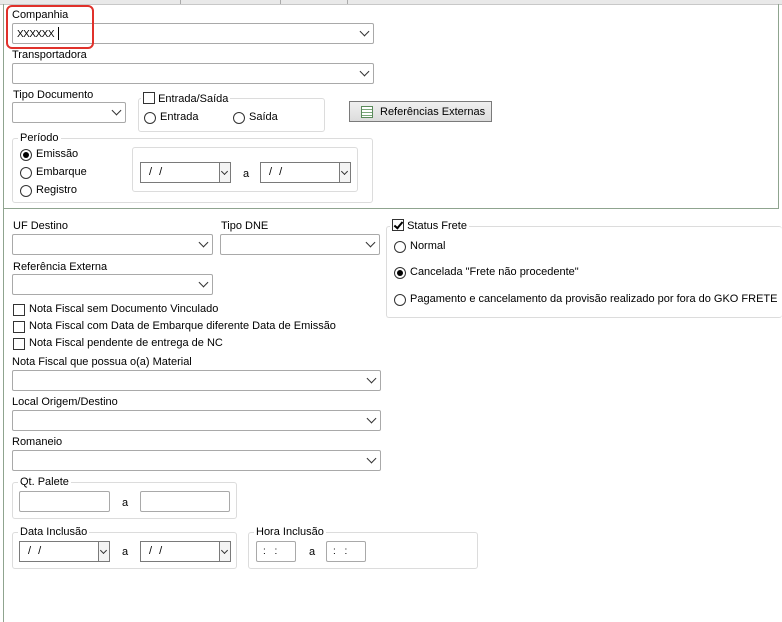 The image size is (782, 622). Describe the element at coordinates (246, 174) in the screenshot. I see `periodo-sep: a` at that location.